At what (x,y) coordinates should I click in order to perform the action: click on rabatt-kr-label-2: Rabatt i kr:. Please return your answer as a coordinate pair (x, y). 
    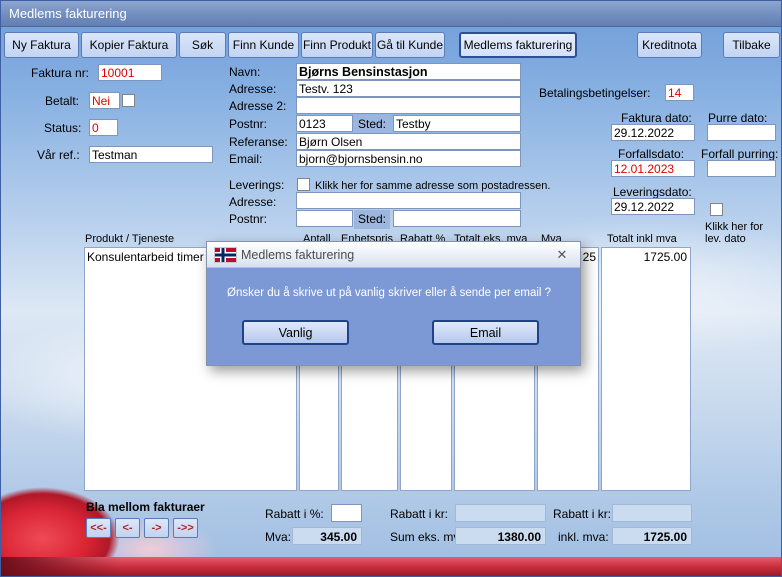
    Looking at the image, I should click on (582, 514).